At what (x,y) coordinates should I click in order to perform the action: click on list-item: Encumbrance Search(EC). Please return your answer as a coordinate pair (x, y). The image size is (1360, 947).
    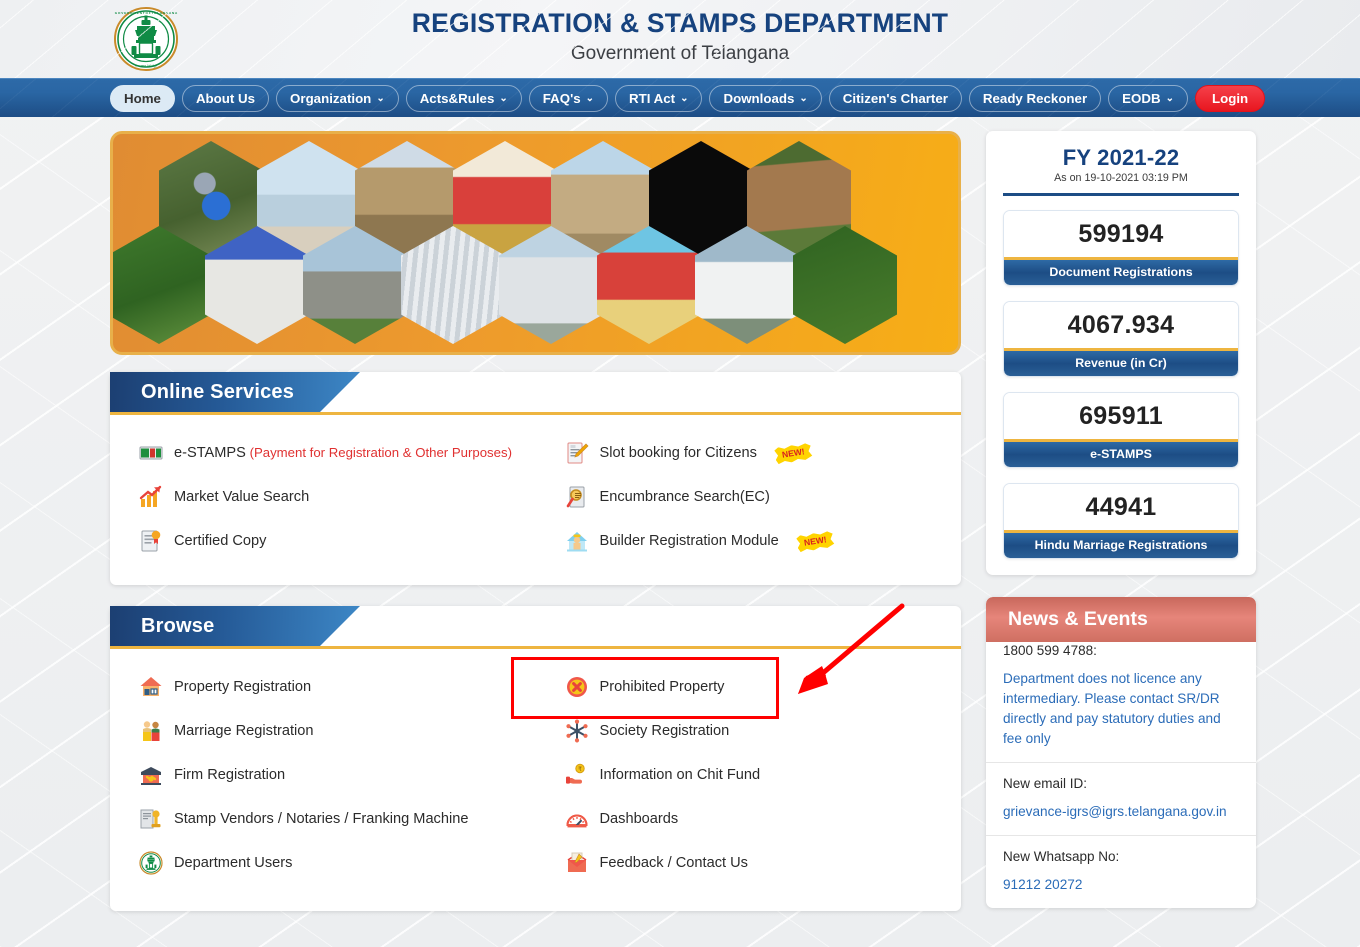
    Looking at the image, I should click on (749, 497).